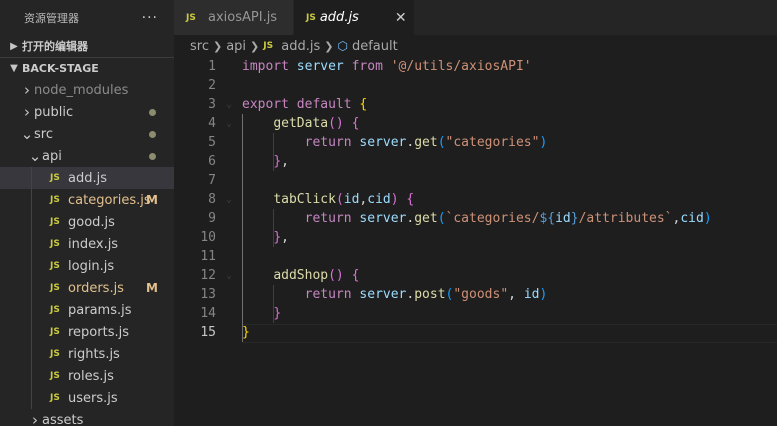 The width and height of the screenshot is (777, 426). What do you see at coordinates (14, 68) in the screenshot?
I see `chevron-down-icon: ▼` at bounding box center [14, 68].